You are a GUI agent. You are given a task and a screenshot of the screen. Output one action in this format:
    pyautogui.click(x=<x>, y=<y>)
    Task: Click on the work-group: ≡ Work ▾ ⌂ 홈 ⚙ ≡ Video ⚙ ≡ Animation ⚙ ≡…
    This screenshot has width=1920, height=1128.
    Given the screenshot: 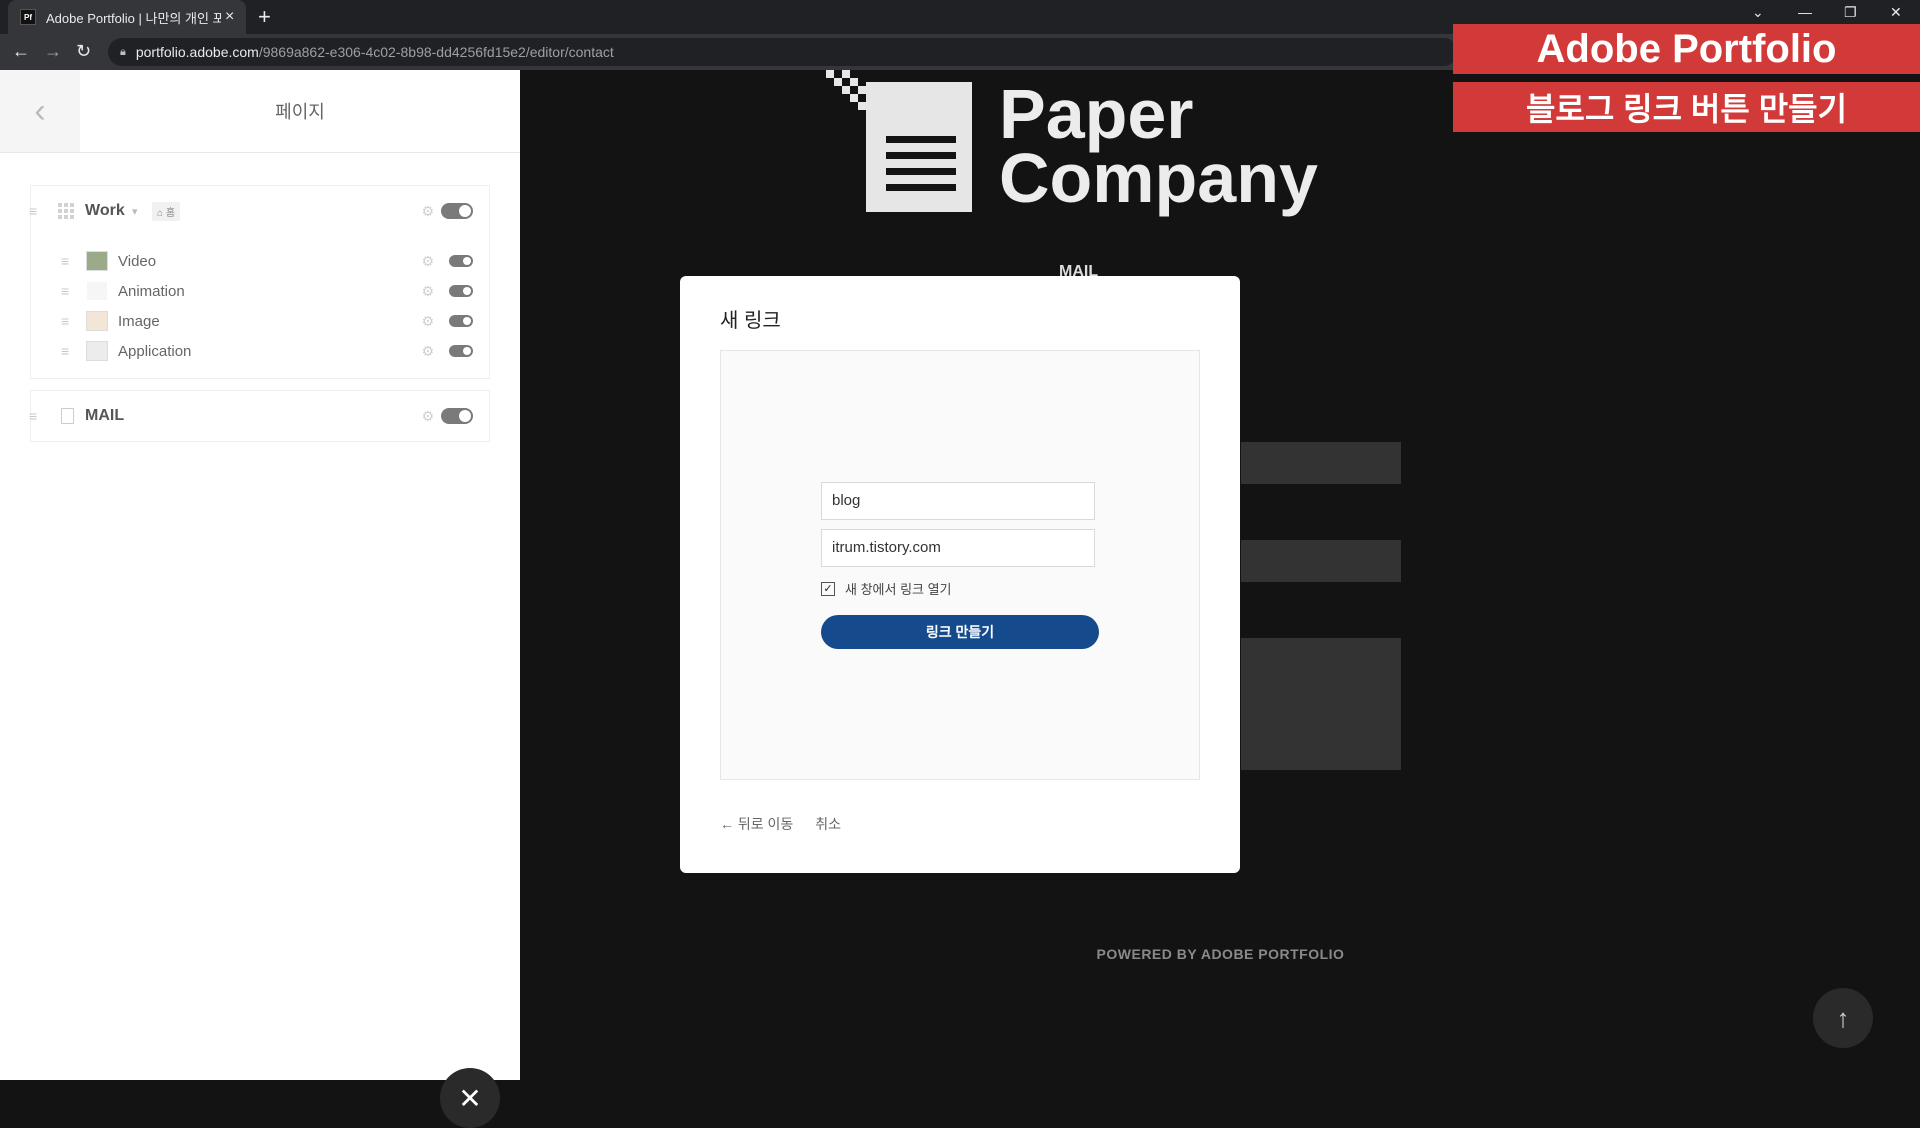 What is the action you would take?
    pyautogui.click(x=259, y=282)
    